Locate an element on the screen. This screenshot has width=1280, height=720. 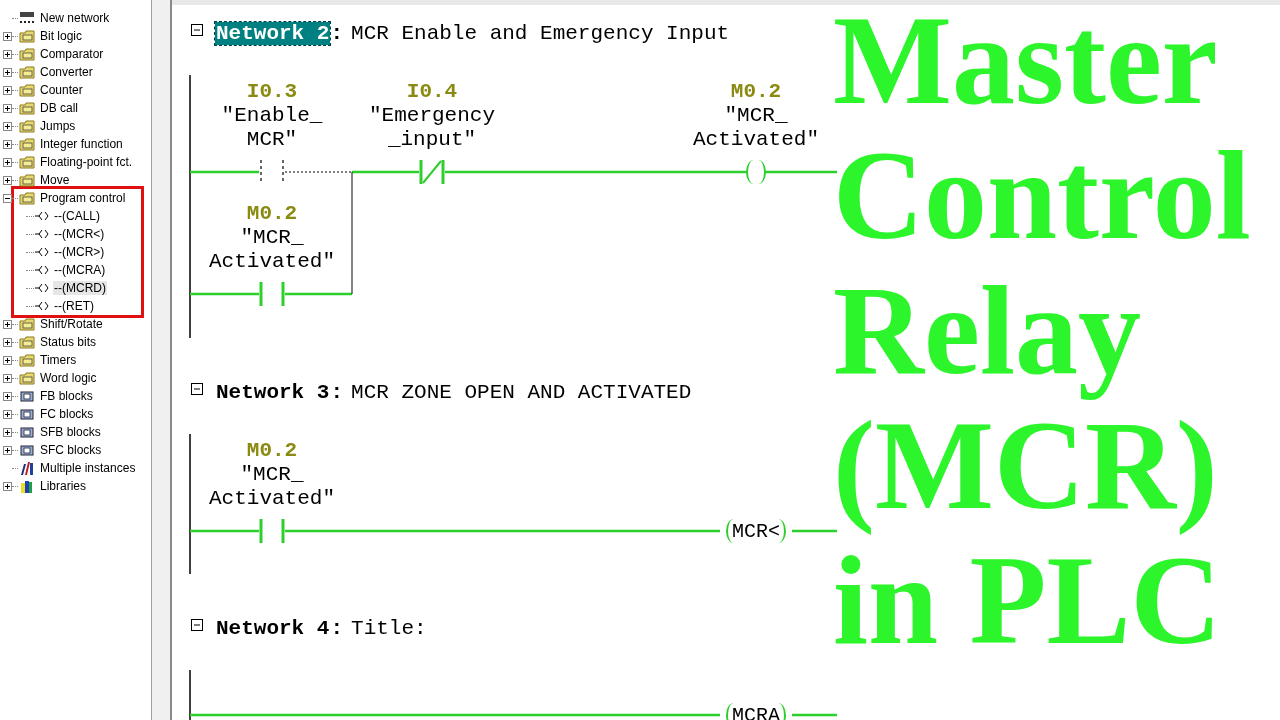
tree-item: Counter is located at coordinates (61, 90).